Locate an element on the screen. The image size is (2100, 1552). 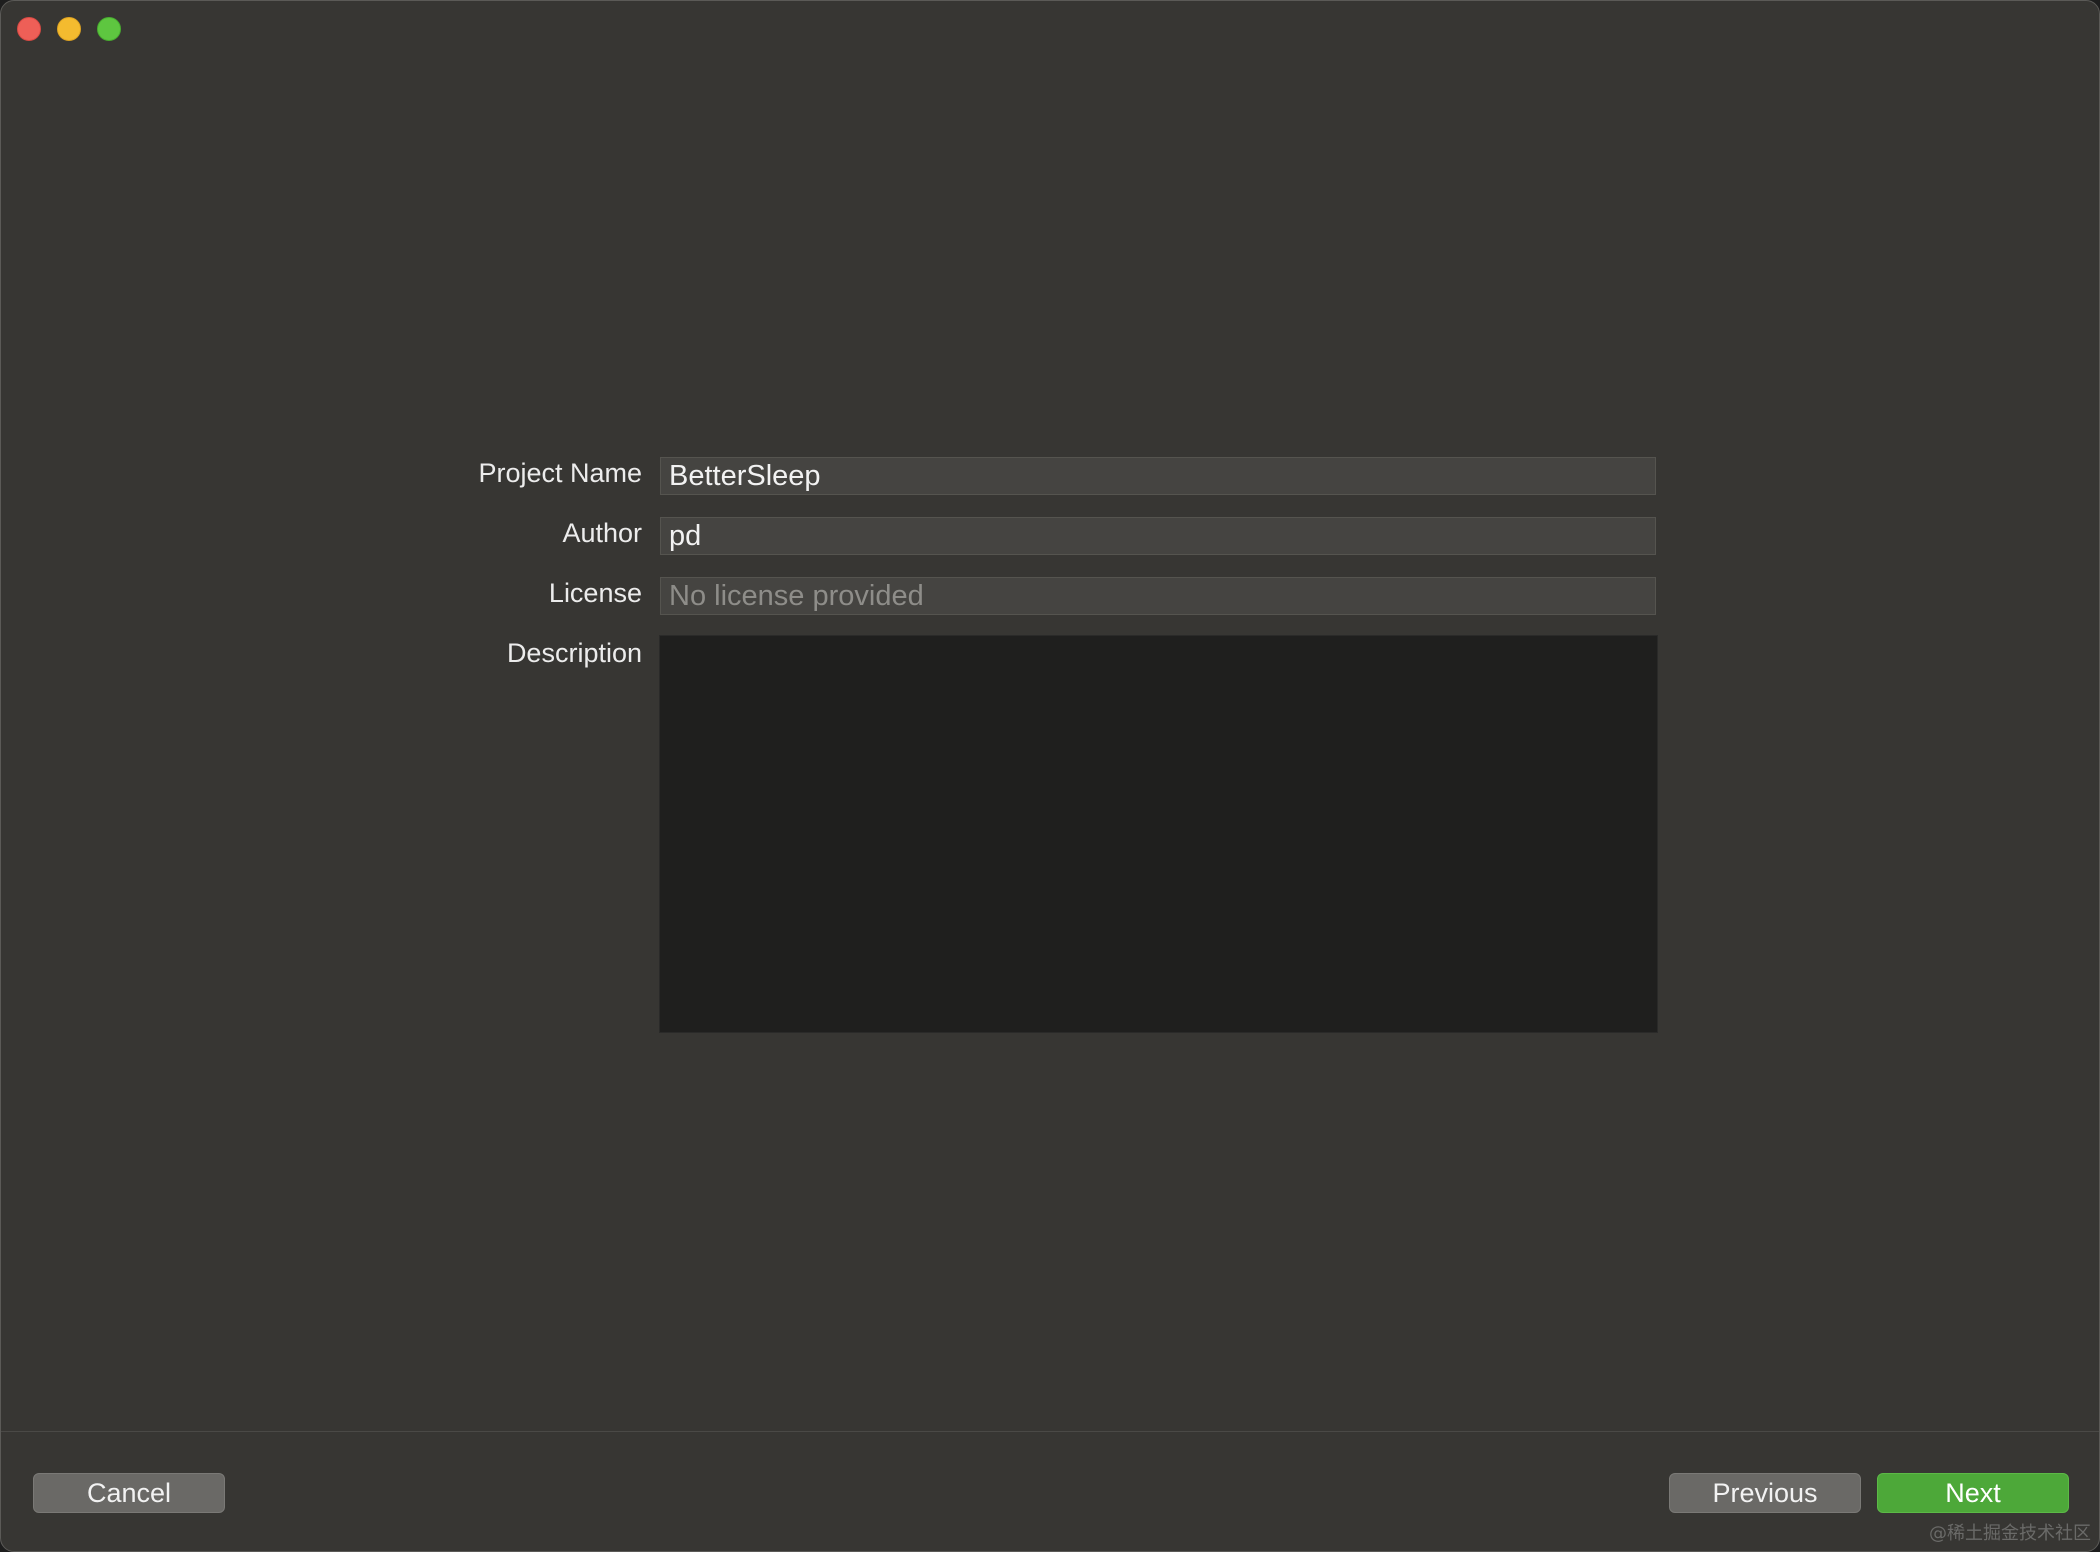
project-name-label: Project Name is located at coordinates (560, 473).